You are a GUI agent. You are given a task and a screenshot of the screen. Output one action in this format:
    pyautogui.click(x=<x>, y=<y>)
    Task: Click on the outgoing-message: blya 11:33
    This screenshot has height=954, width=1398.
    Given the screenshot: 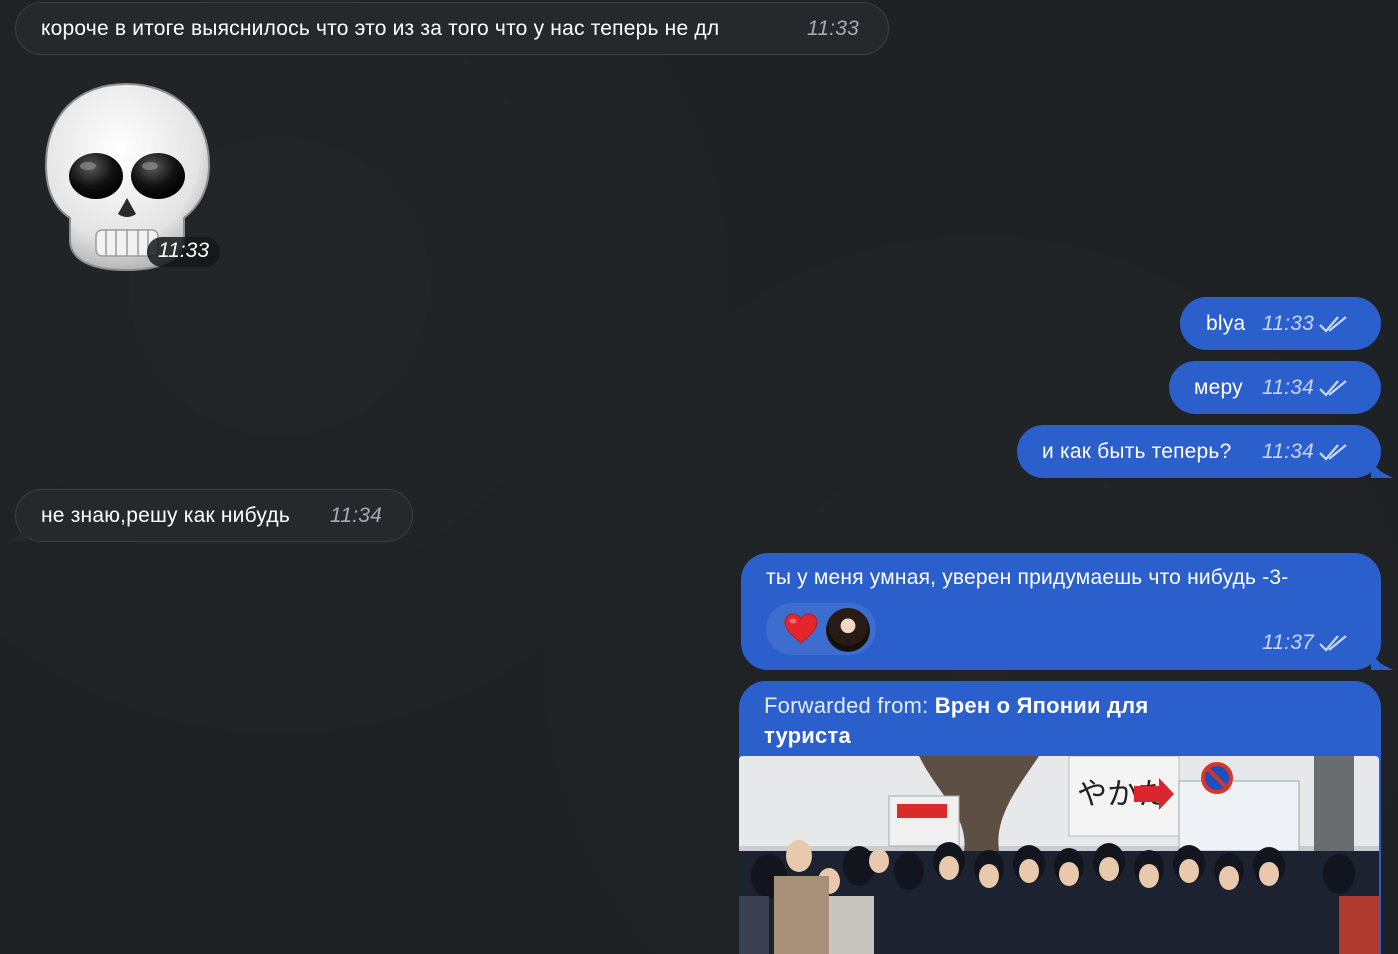 What is the action you would take?
    pyautogui.click(x=1280, y=323)
    